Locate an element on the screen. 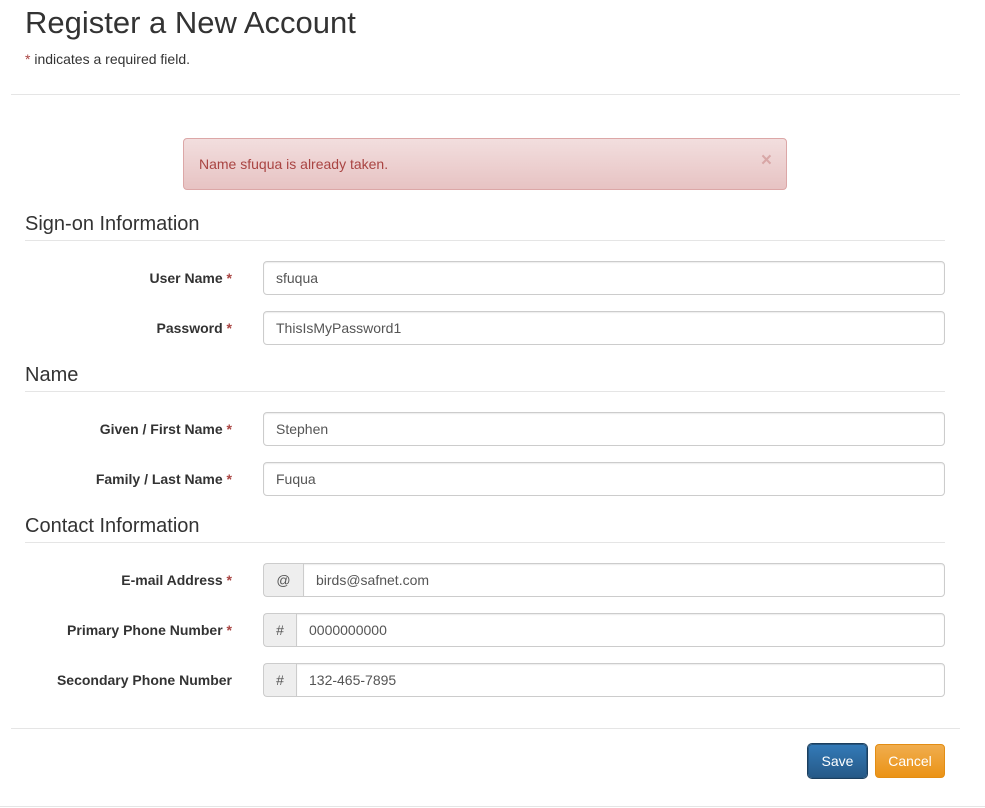 The width and height of the screenshot is (985, 808). cancel-button: Cancel is located at coordinates (910, 761).